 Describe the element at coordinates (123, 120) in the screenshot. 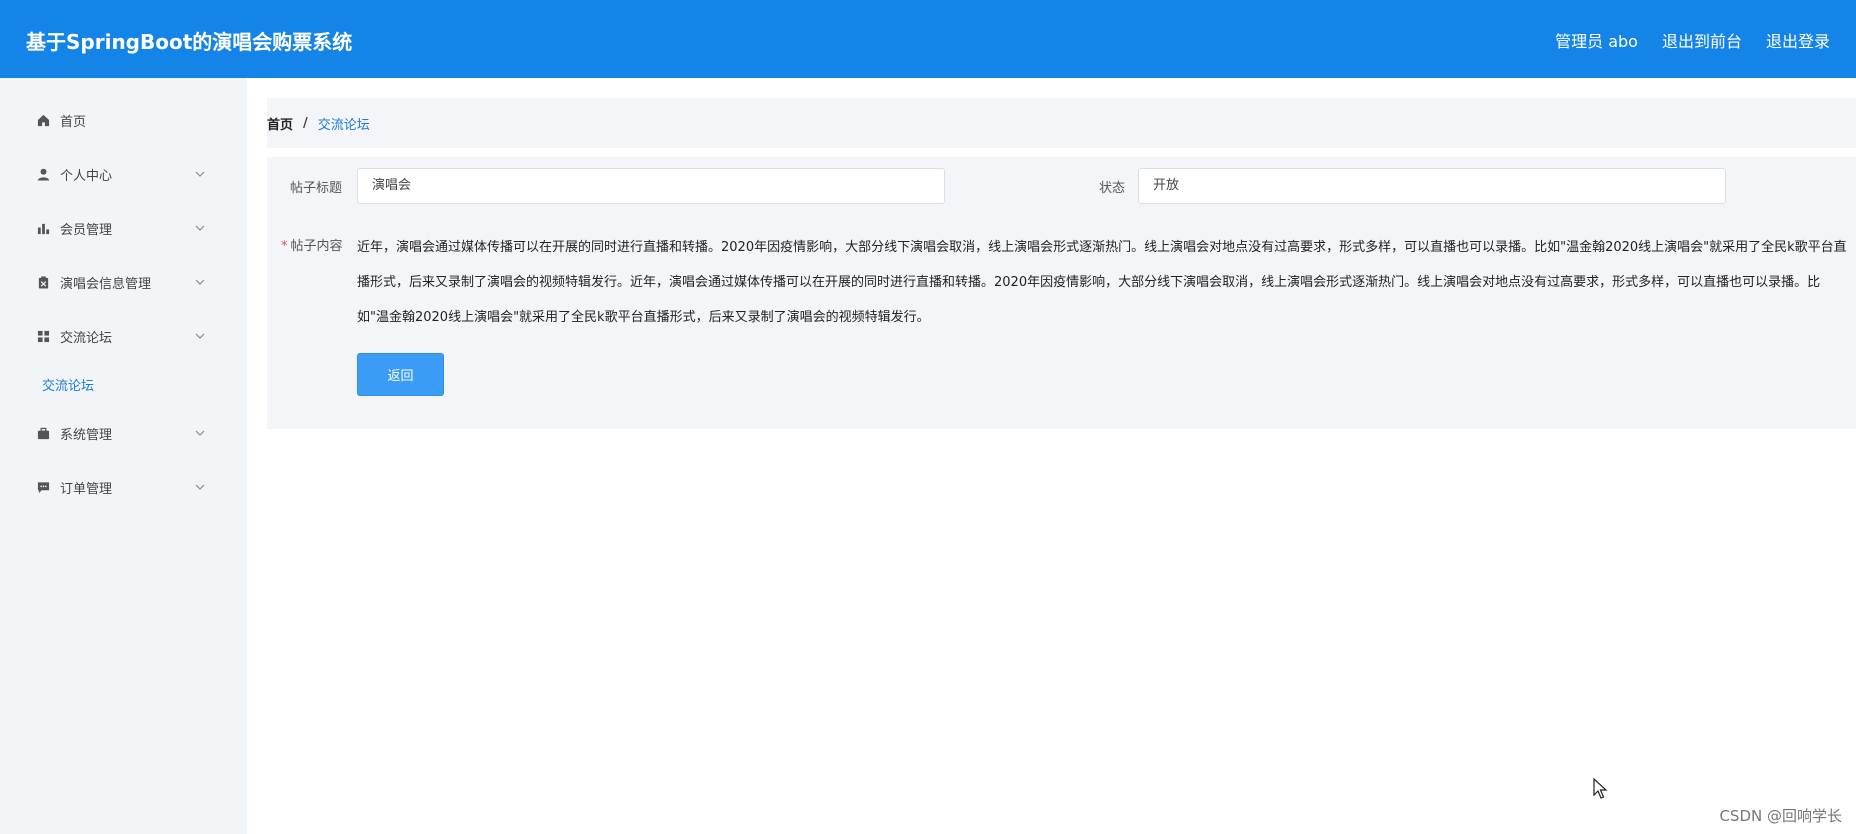

I see `sidebar-item-home: 首页` at that location.